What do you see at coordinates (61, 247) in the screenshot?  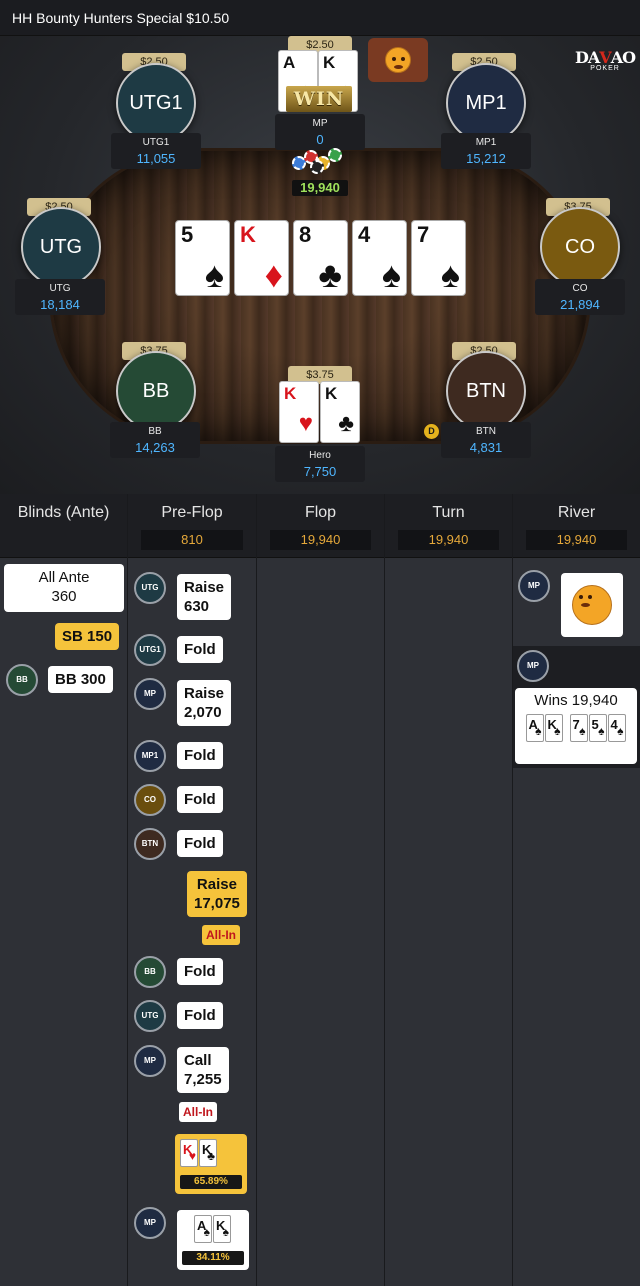 I see `utg-avatar: UTG` at bounding box center [61, 247].